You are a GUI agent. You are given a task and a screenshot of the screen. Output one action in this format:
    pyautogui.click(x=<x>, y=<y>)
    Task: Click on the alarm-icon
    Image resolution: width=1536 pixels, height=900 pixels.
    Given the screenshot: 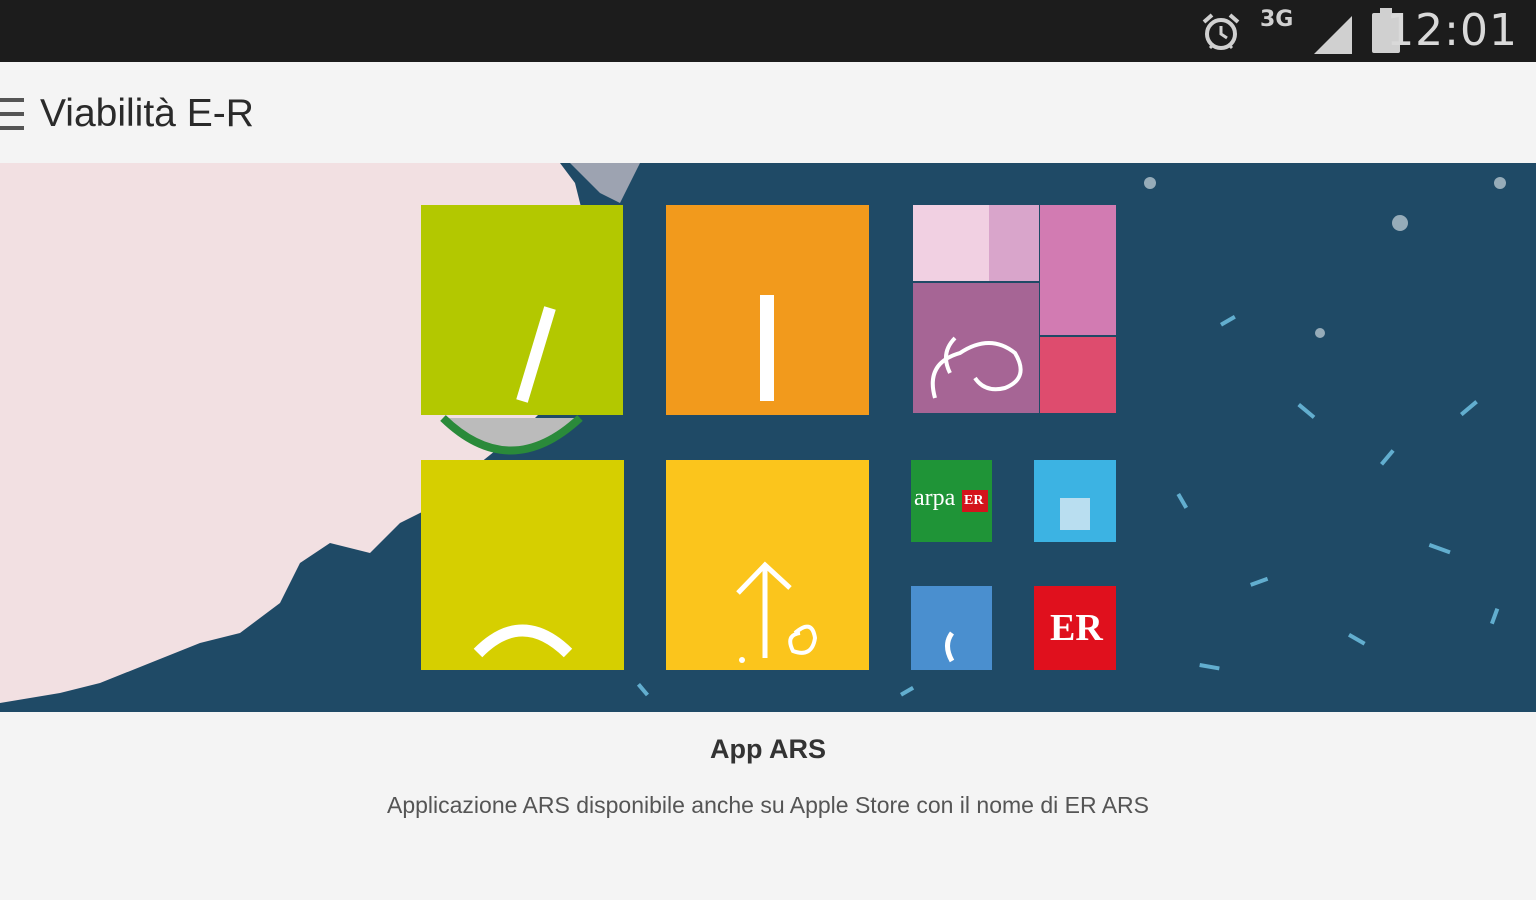 What is the action you would take?
    pyautogui.click(x=1221, y=31)
    